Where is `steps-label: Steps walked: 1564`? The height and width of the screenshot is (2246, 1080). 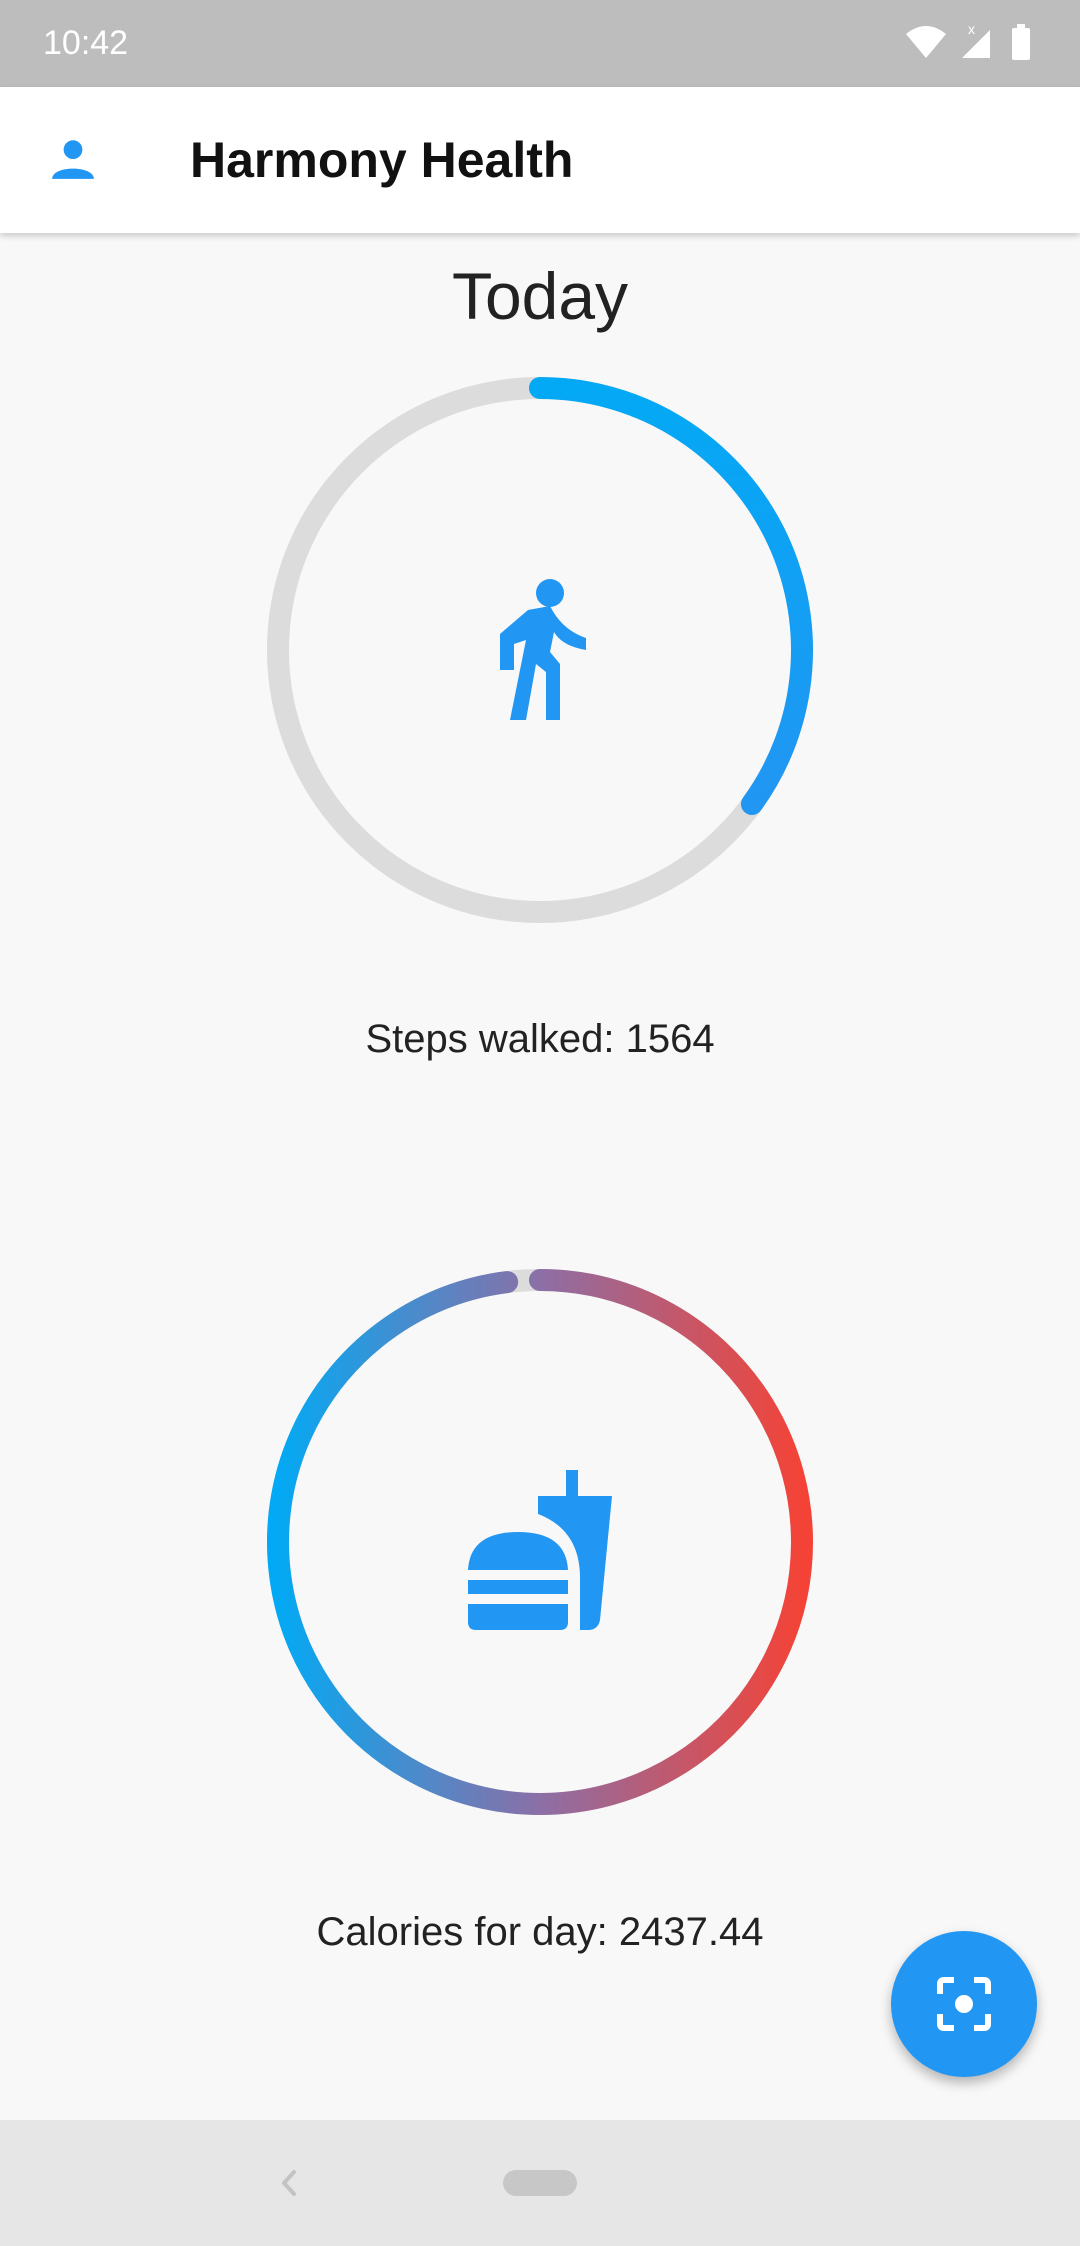 steps-label: Steps walked: 1564 is located at coordinates (540, 1039).